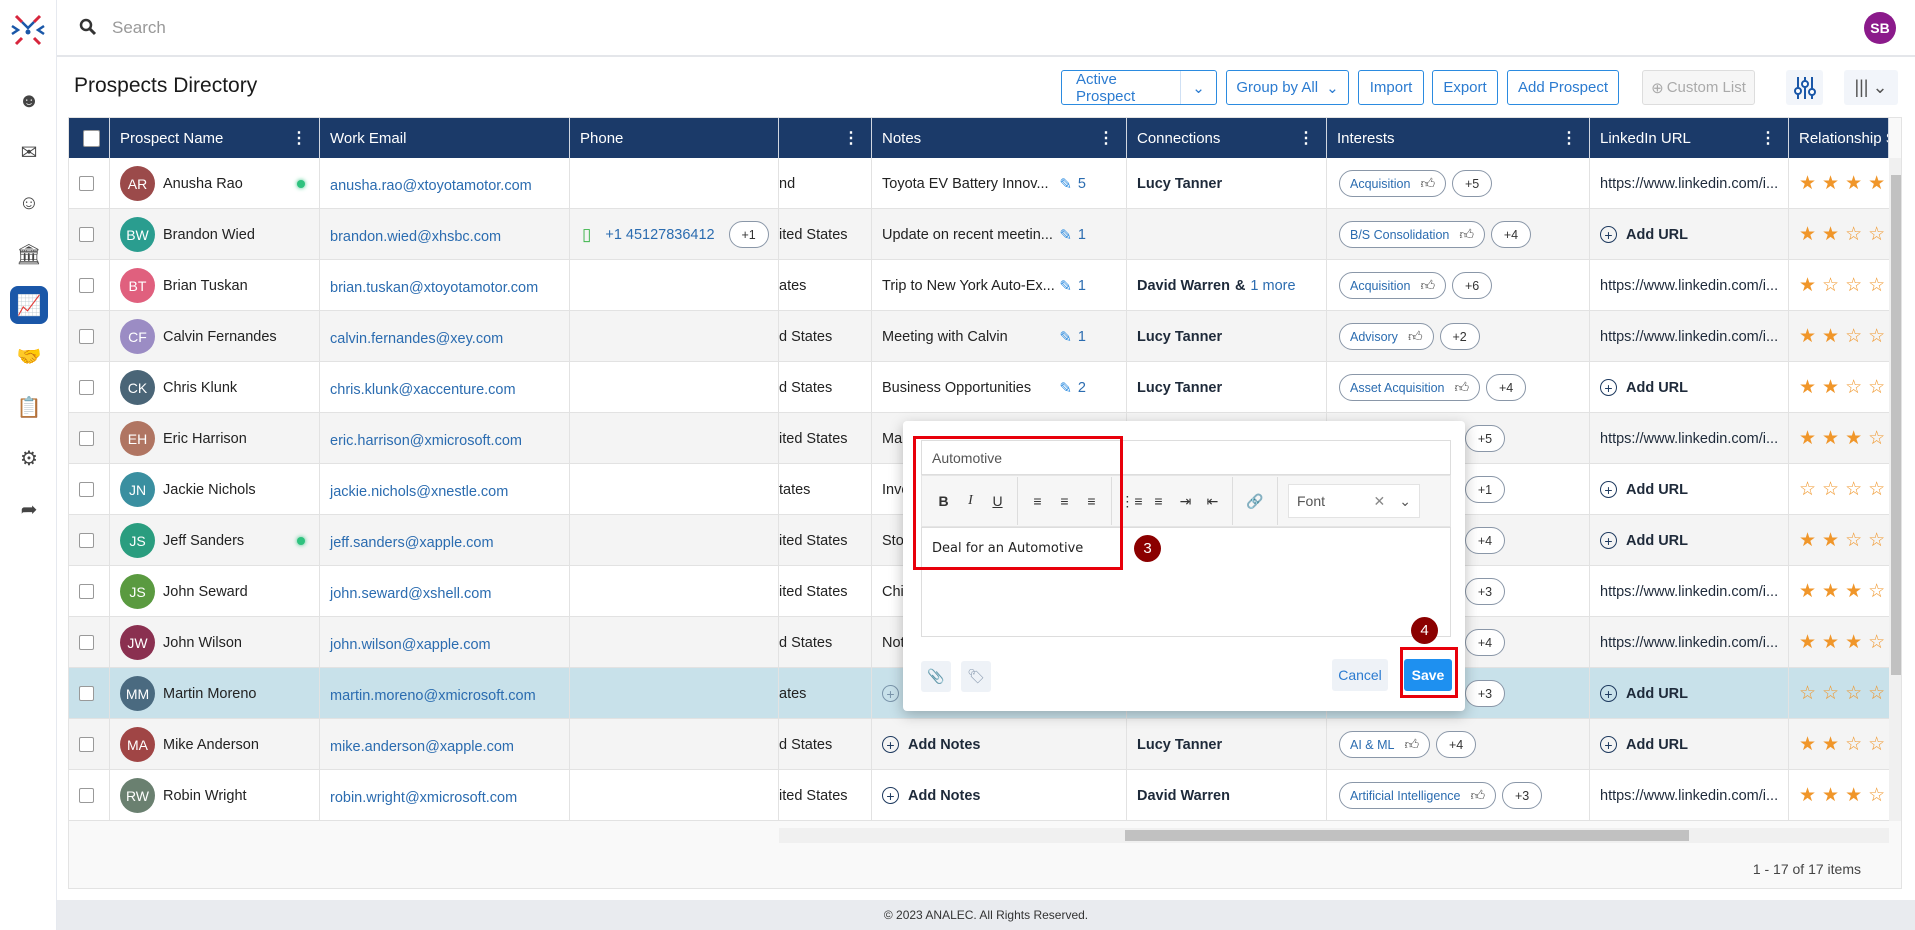 Image resolution: width=1915 pixels, height=930 pixels. I want to click on relationship-rating: ★★☆☆☆, so click(1839, 336).